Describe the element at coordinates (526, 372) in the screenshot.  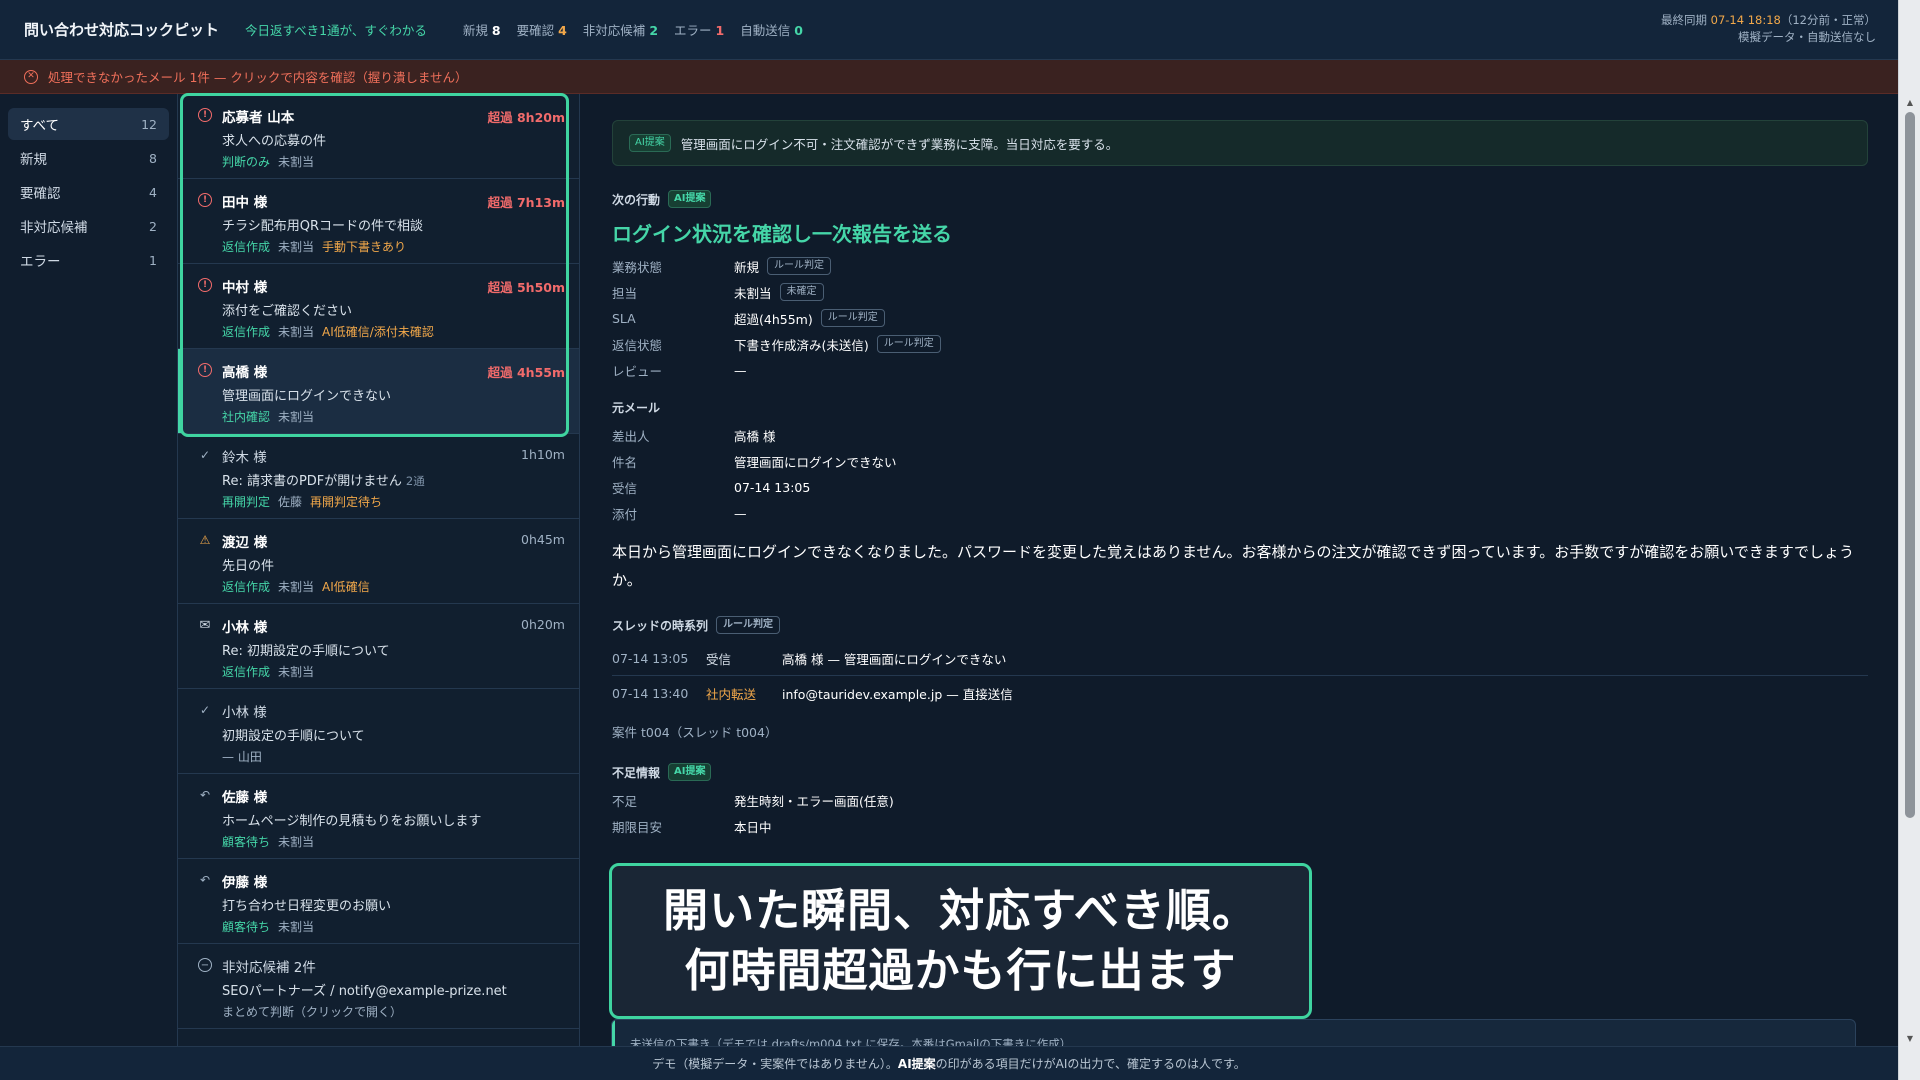
I see `elapsed-time: 超過 4h55m` at that location.